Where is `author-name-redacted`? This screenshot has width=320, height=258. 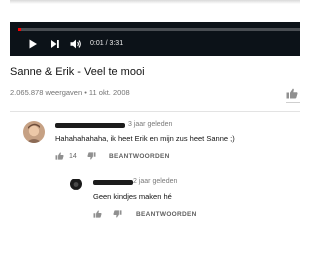
author-name-redacted is located at coordinates (90, 125).